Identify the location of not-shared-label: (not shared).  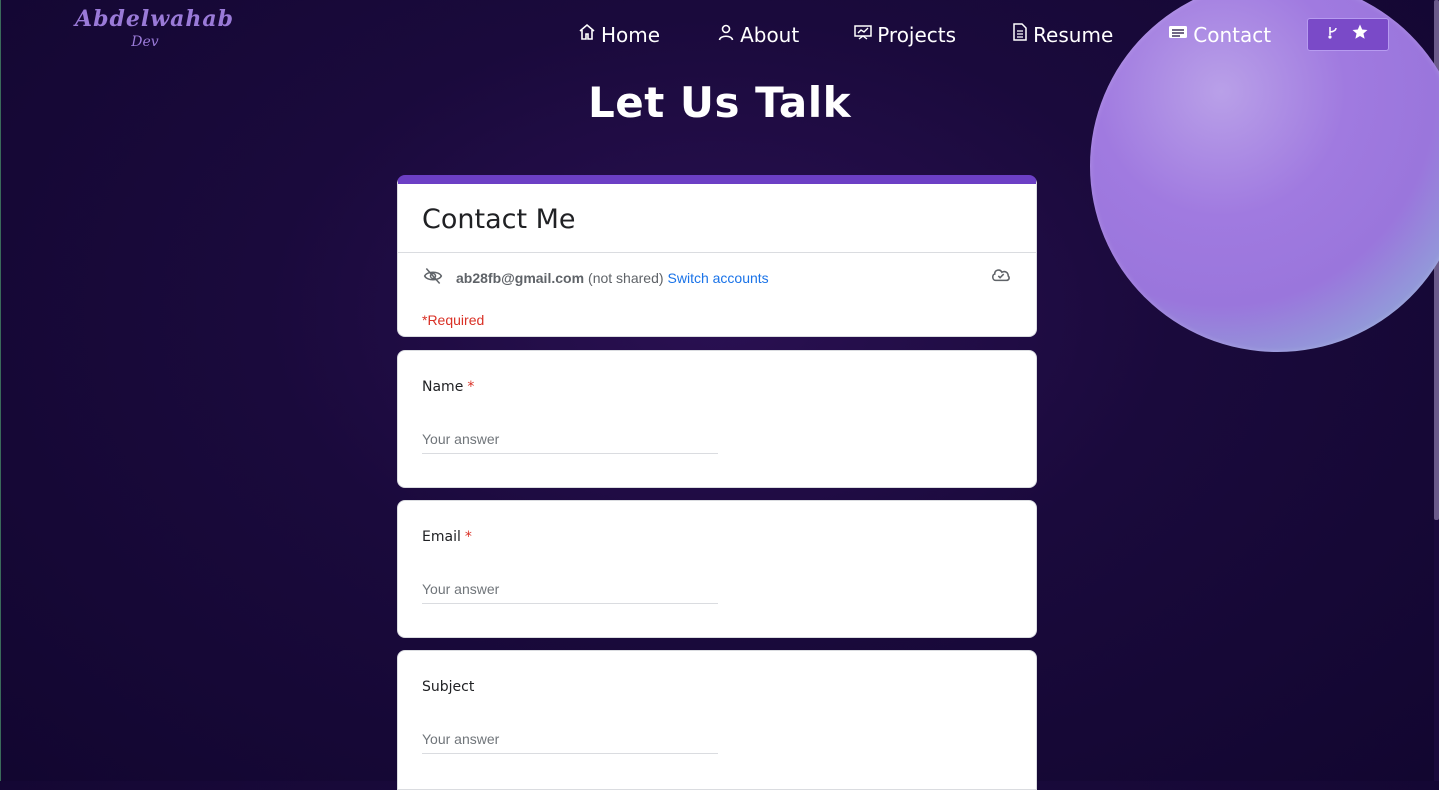
(626, 277).